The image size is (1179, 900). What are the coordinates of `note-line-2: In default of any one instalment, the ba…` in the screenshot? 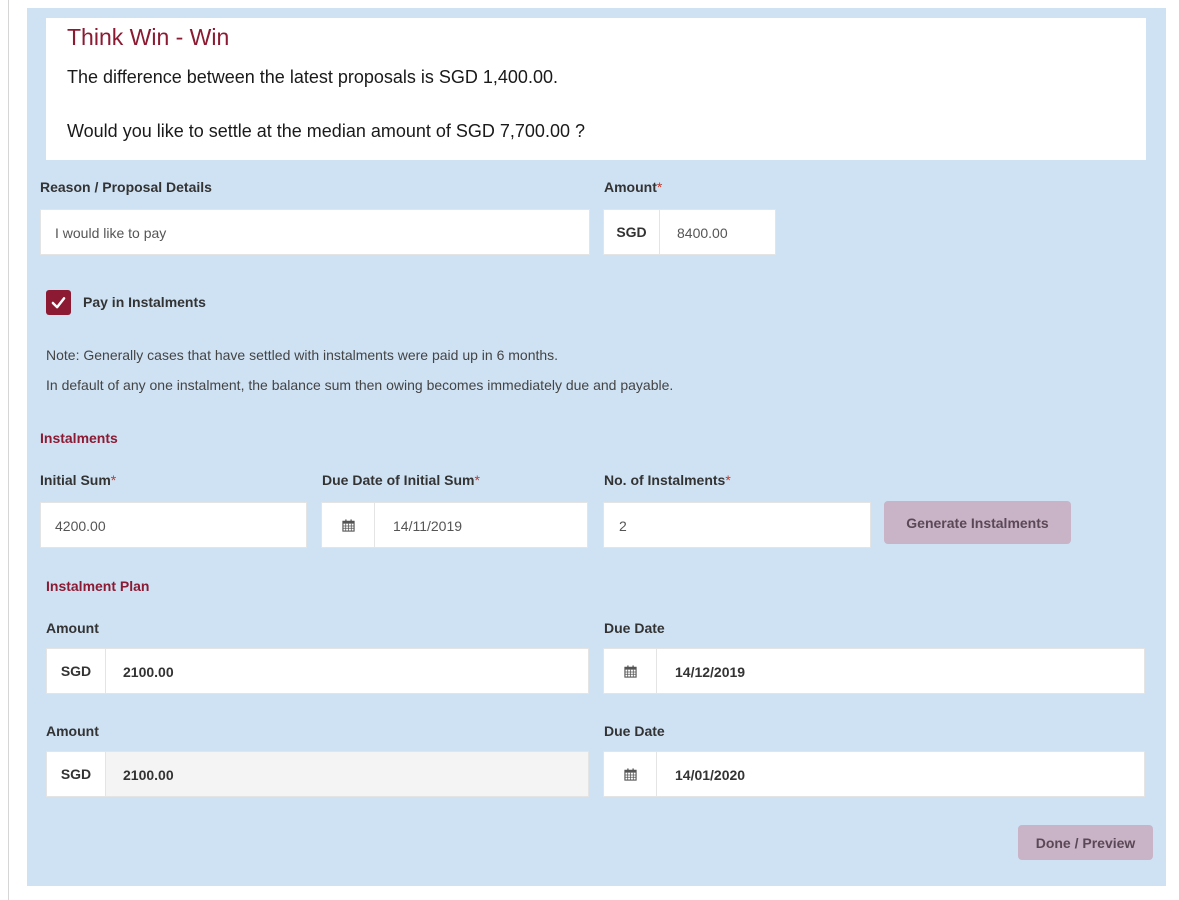 It's located at (360, 385).